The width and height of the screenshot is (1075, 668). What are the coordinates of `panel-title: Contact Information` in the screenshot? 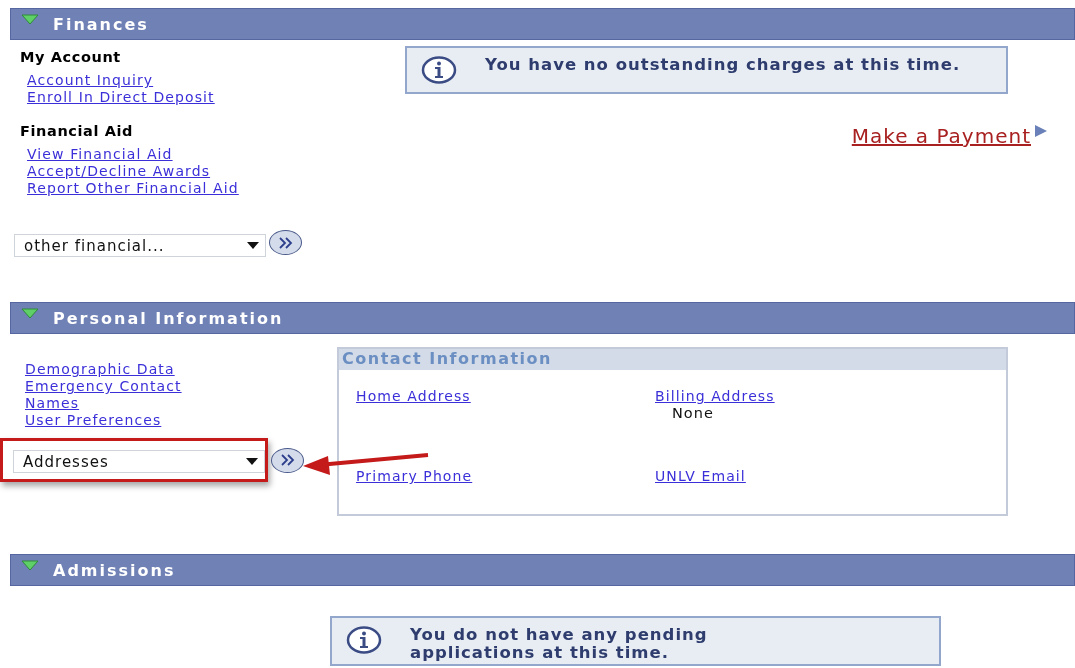 It's located at (672, 359).